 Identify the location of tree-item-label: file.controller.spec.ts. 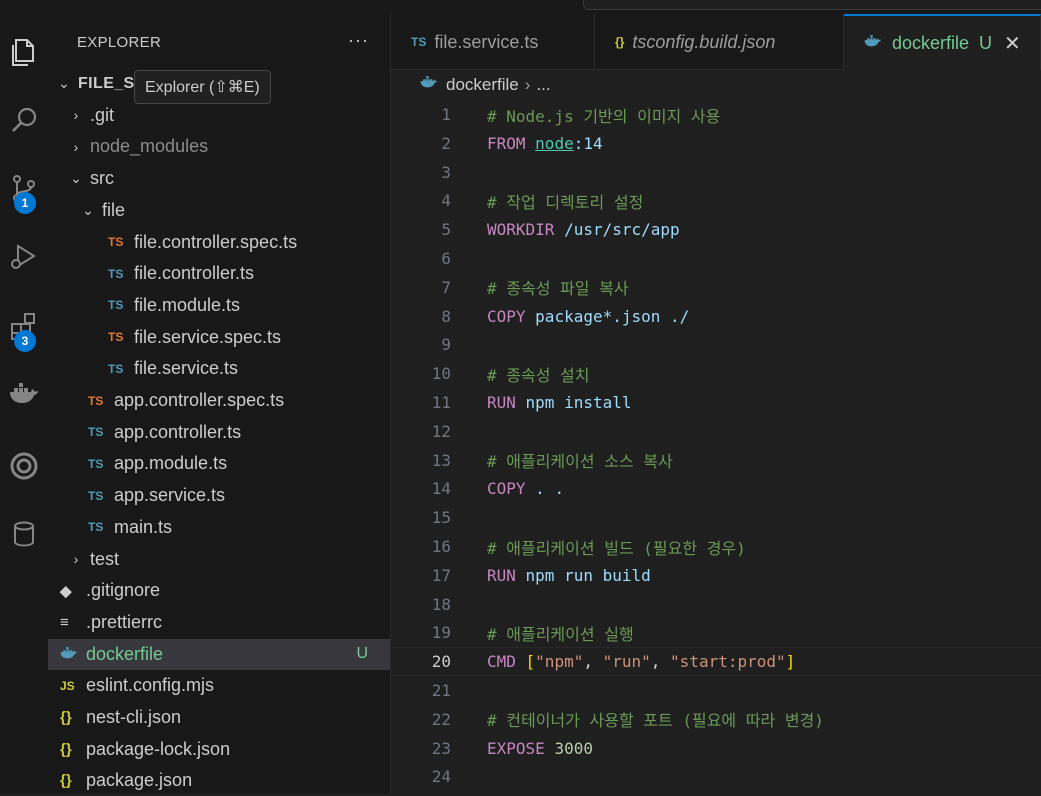
(216, 241).